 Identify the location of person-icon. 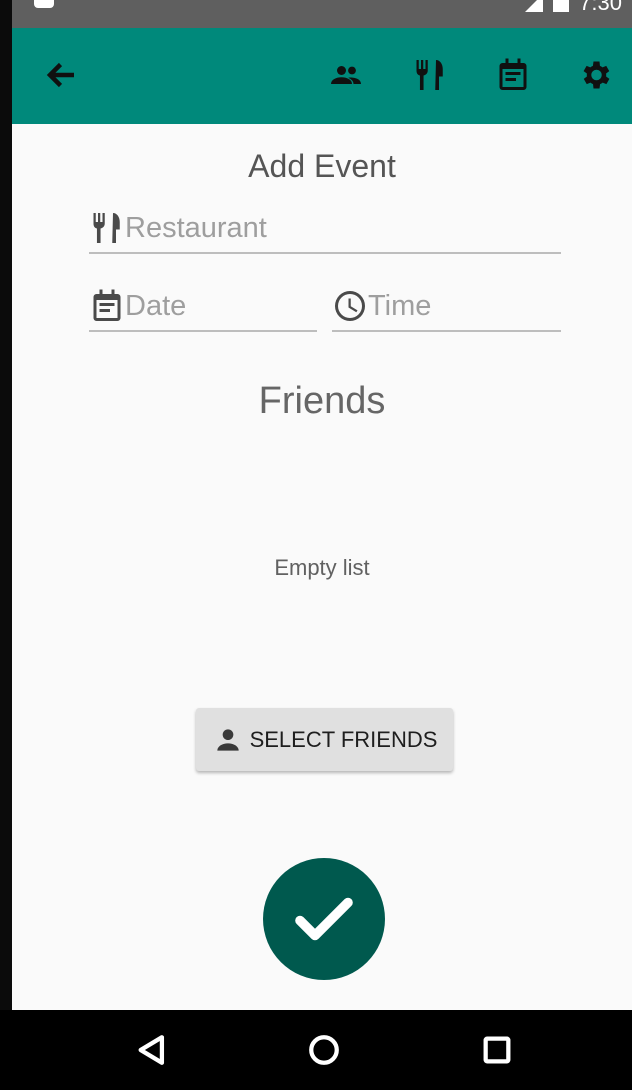
(227, 739).